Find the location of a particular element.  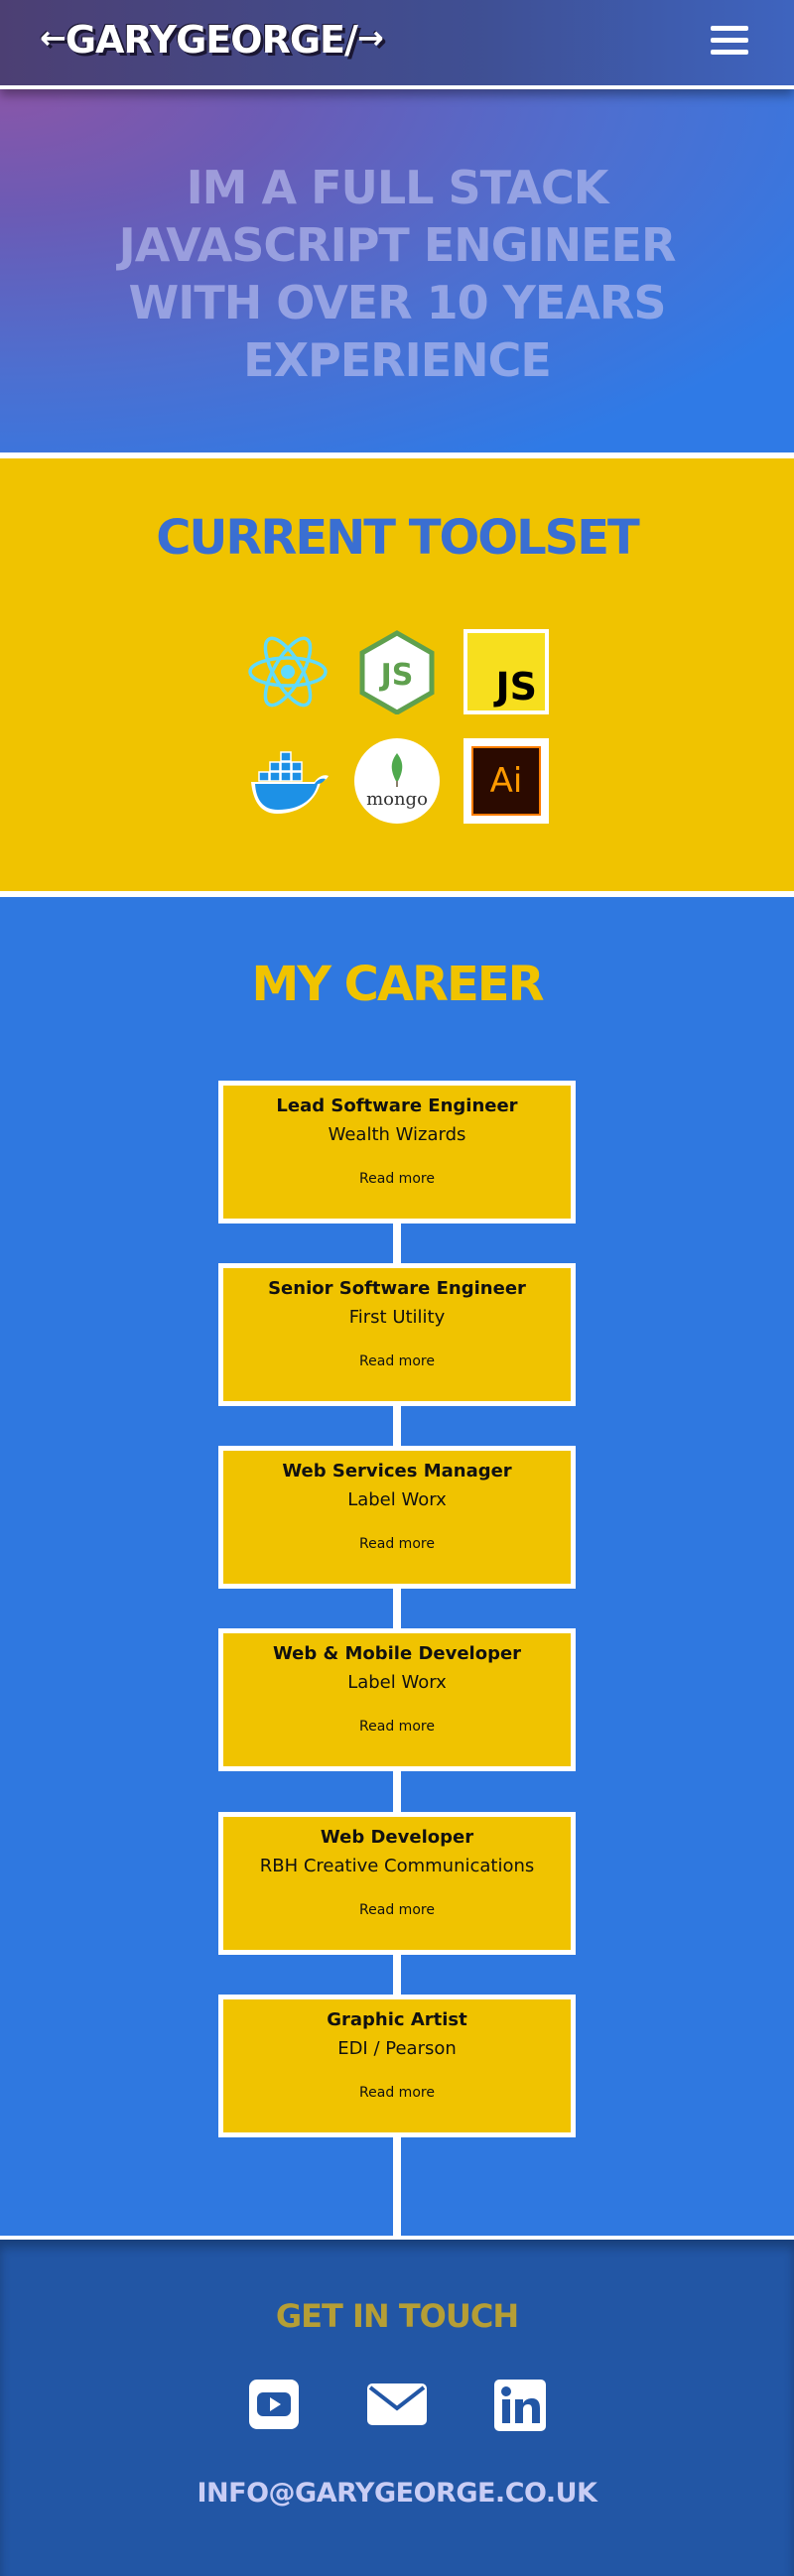

contact-email-link: INFO@GARYGEORGE.CO.UK is located at coordinates (397, 2494).